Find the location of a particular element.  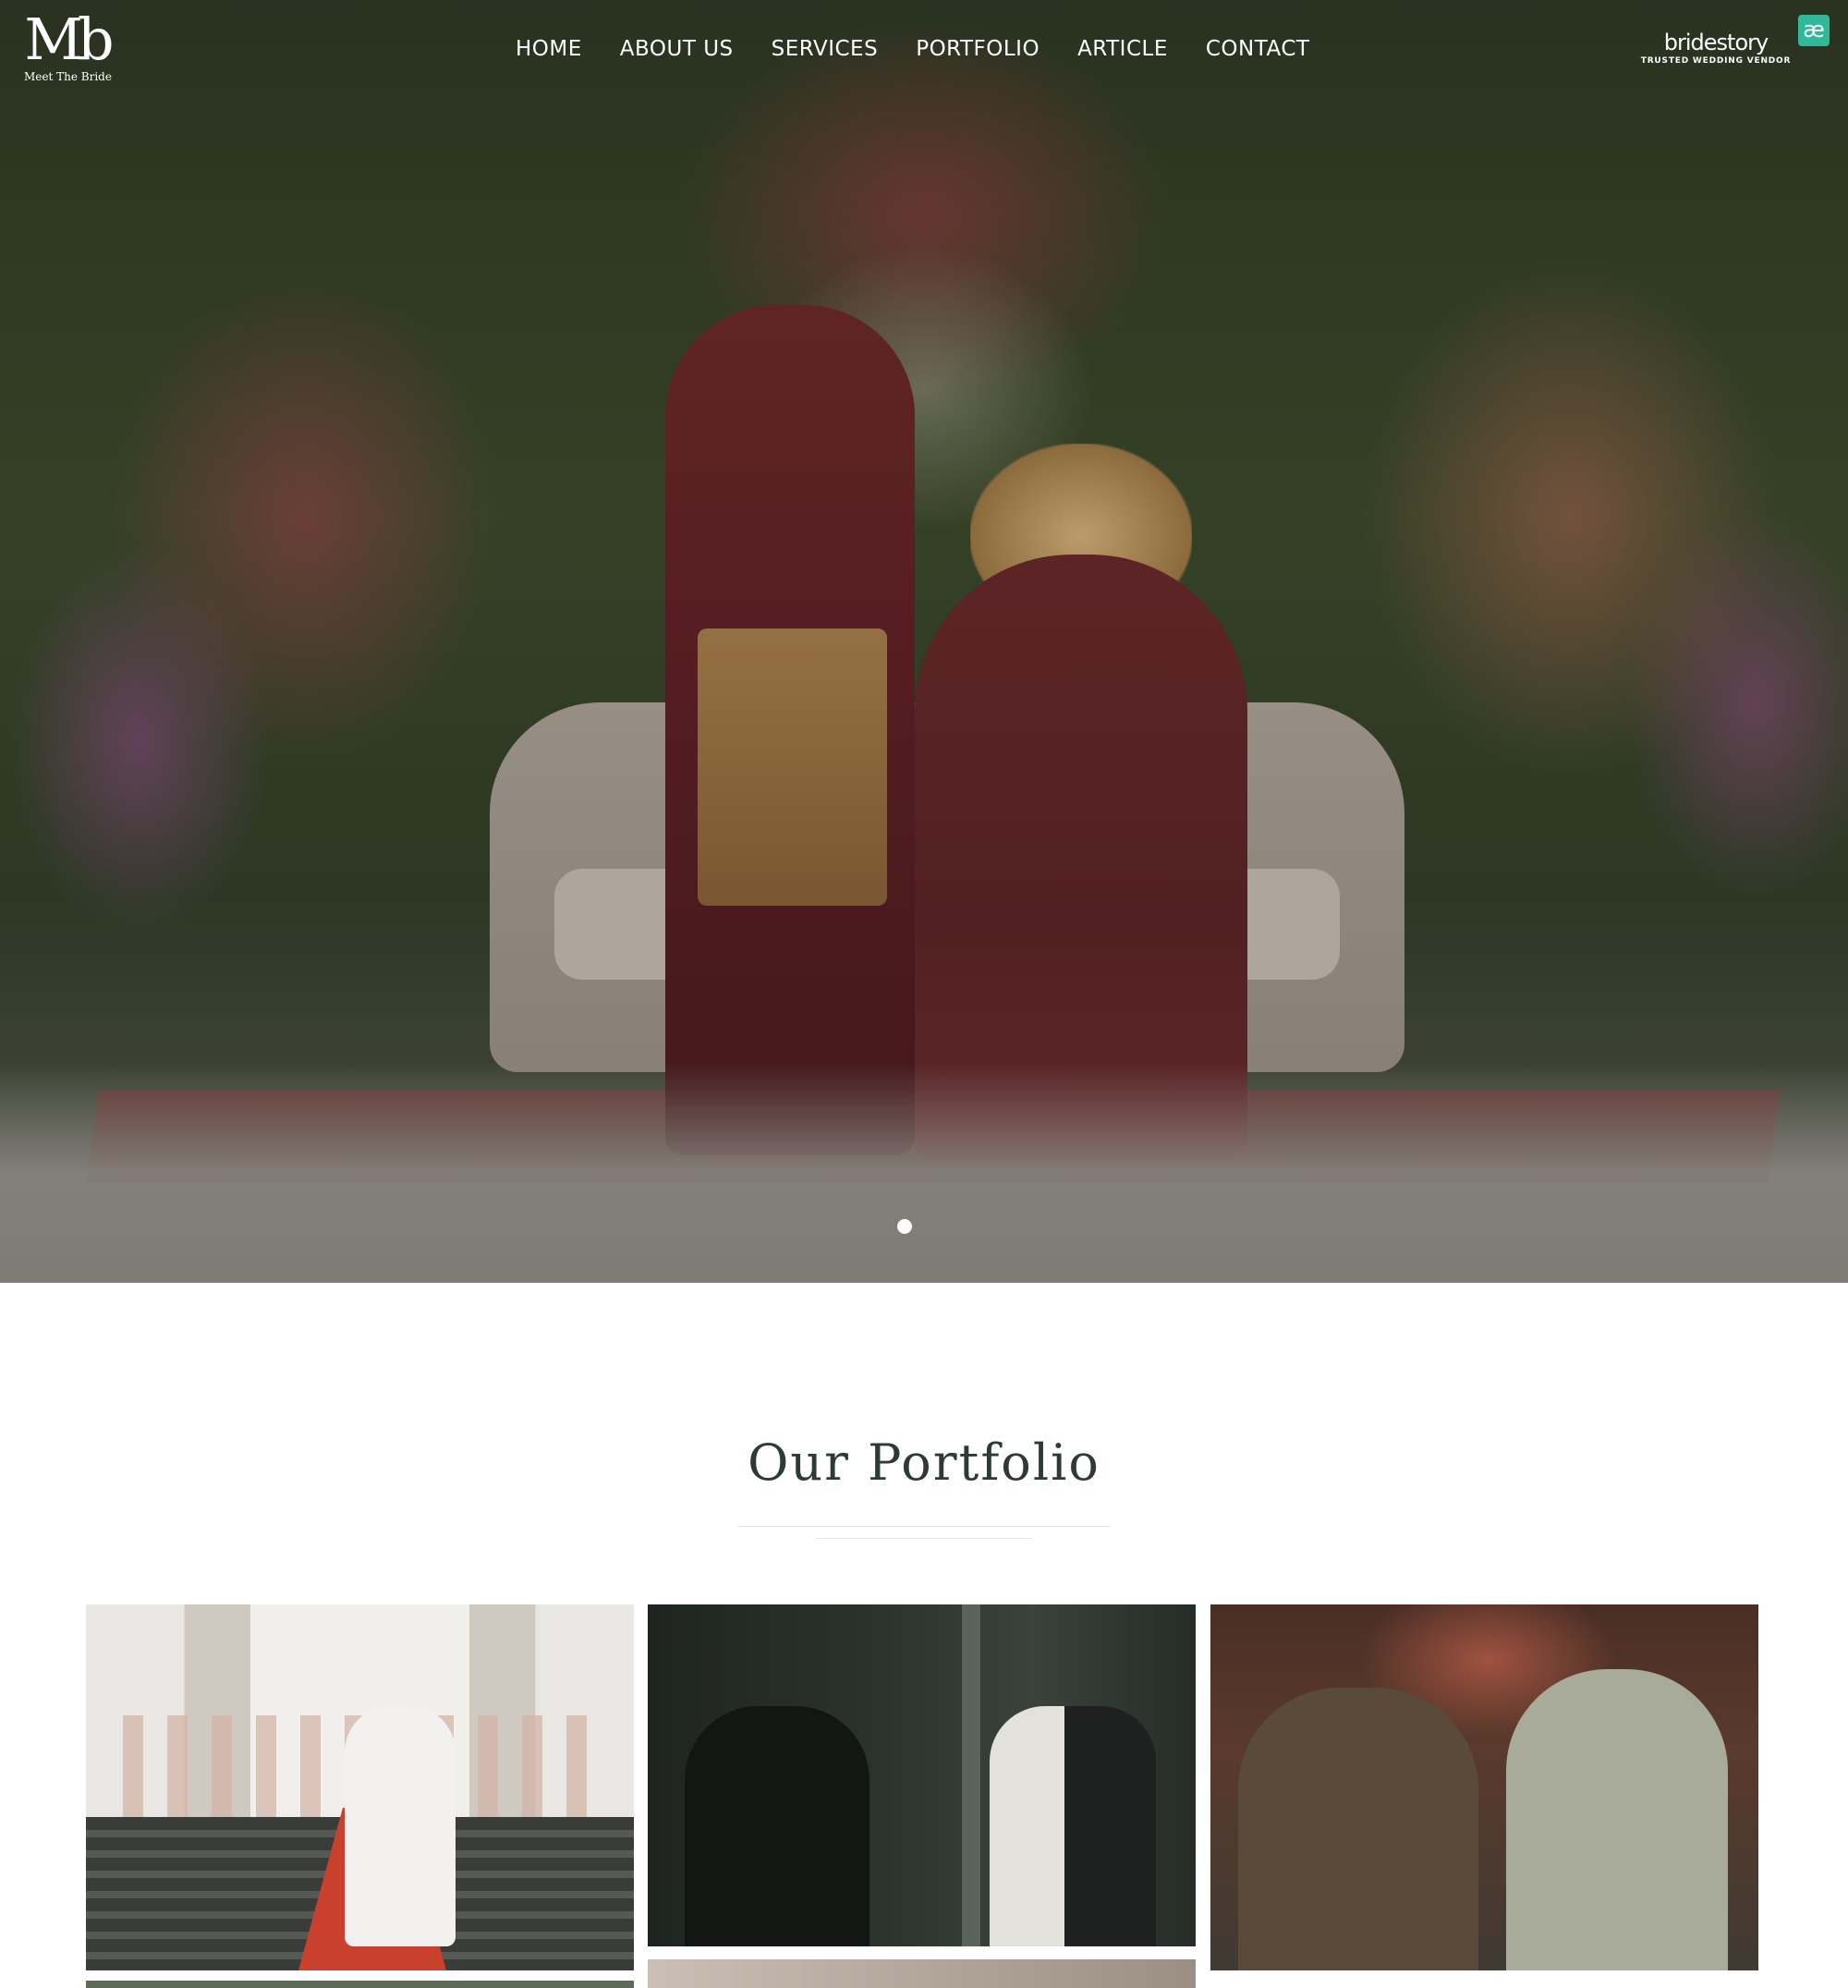

site-logo: Mb Meet The Bride is located at coordinates (69, 49).